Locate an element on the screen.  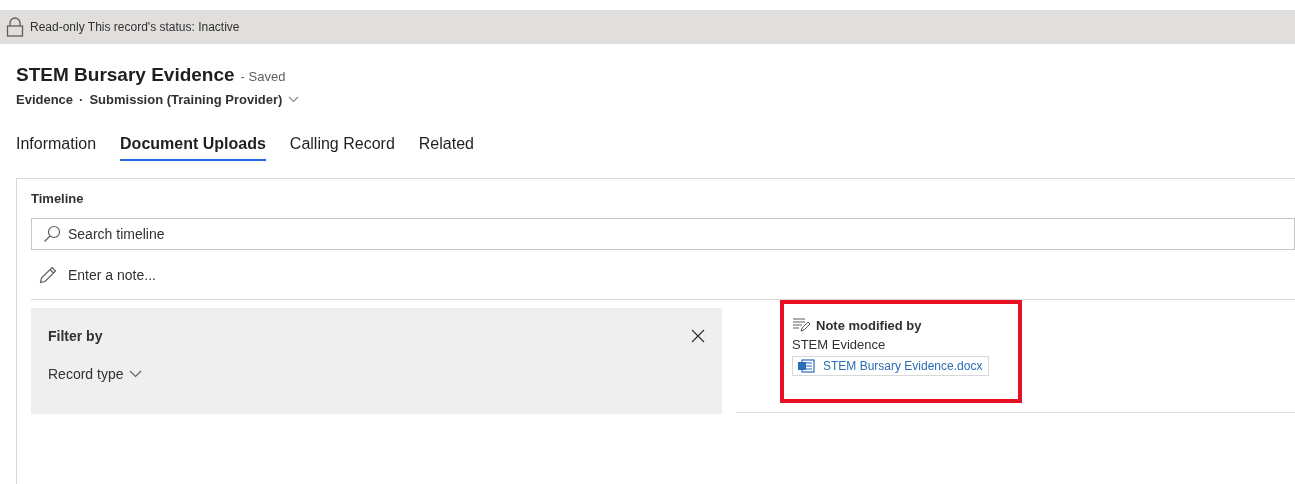
close-button is located at coordinates (698, 336).